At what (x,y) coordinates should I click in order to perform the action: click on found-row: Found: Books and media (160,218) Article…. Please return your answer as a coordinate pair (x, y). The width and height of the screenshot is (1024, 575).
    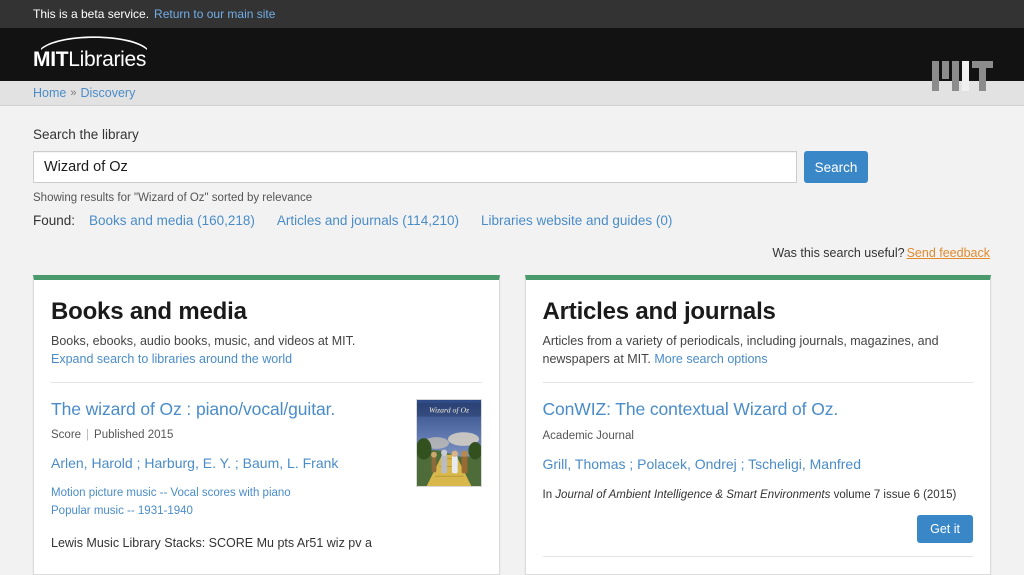
    Looking at the image, I should click on (512, 216).